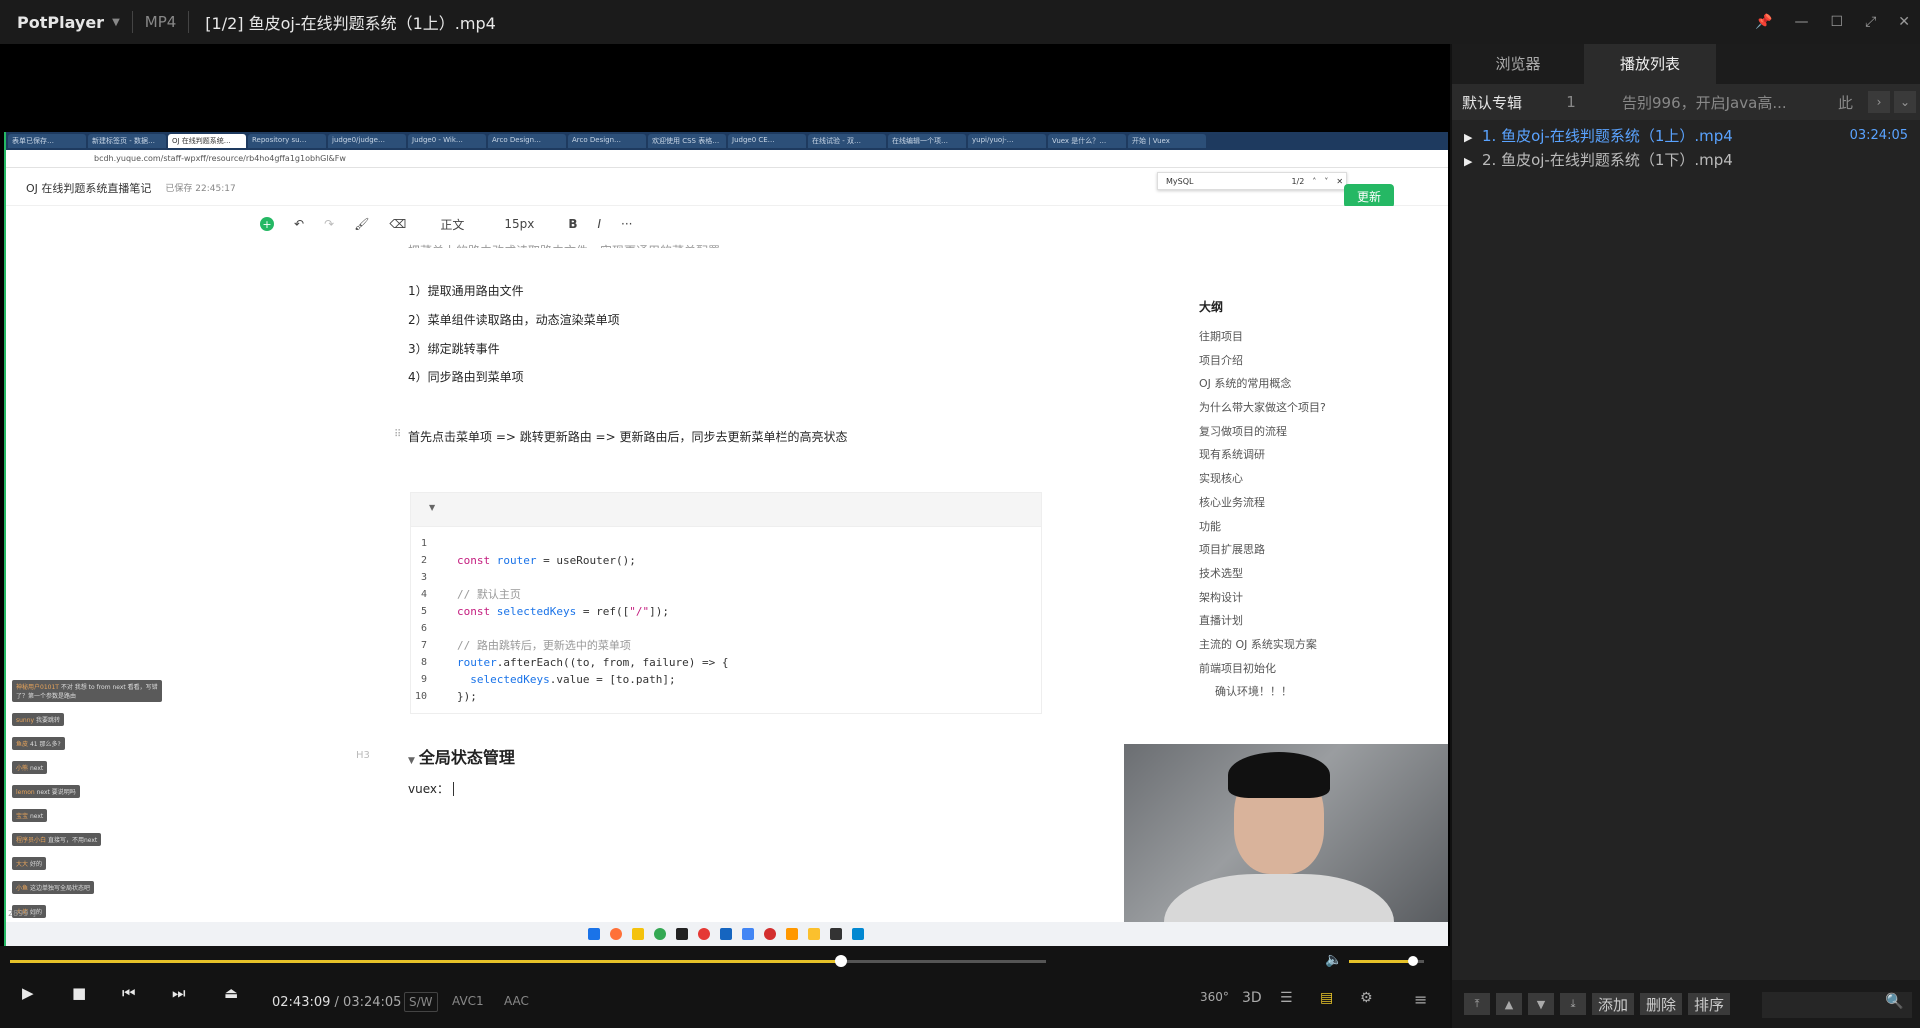 This screenshot has width=1920, height=1028. I want to click on playlist-search: 🔍, so click(1837, 1005).